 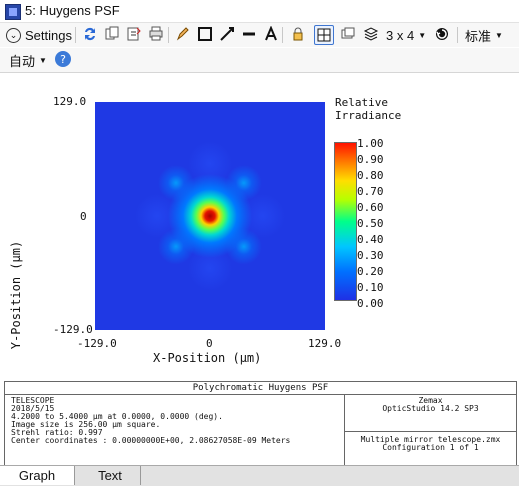 What do you see at coordinates (259, 475) in the screenshot?
I see `bottom-tab-bar: Graph Text` at bounding box center [259, 475].